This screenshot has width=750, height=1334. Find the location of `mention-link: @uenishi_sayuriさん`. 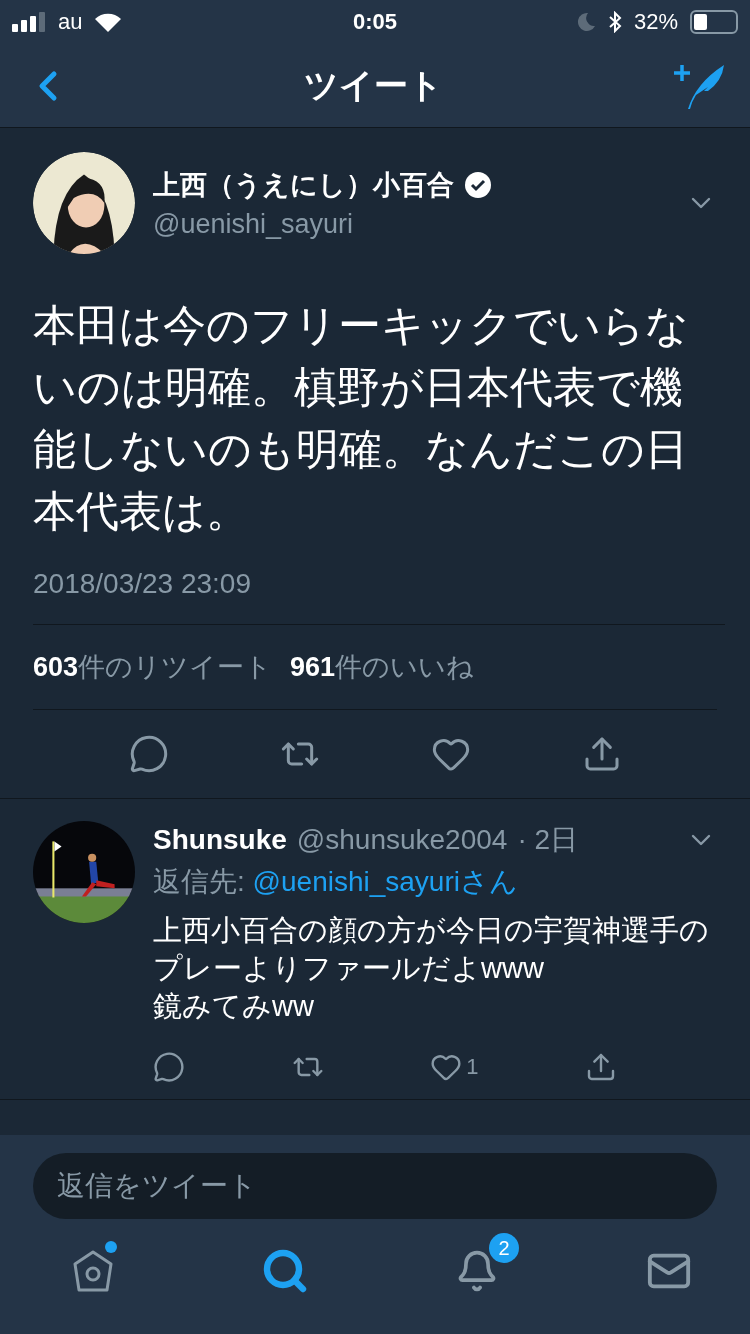

mention-link: @uenishi_sayuriさん is located at coordinates (385, 882).